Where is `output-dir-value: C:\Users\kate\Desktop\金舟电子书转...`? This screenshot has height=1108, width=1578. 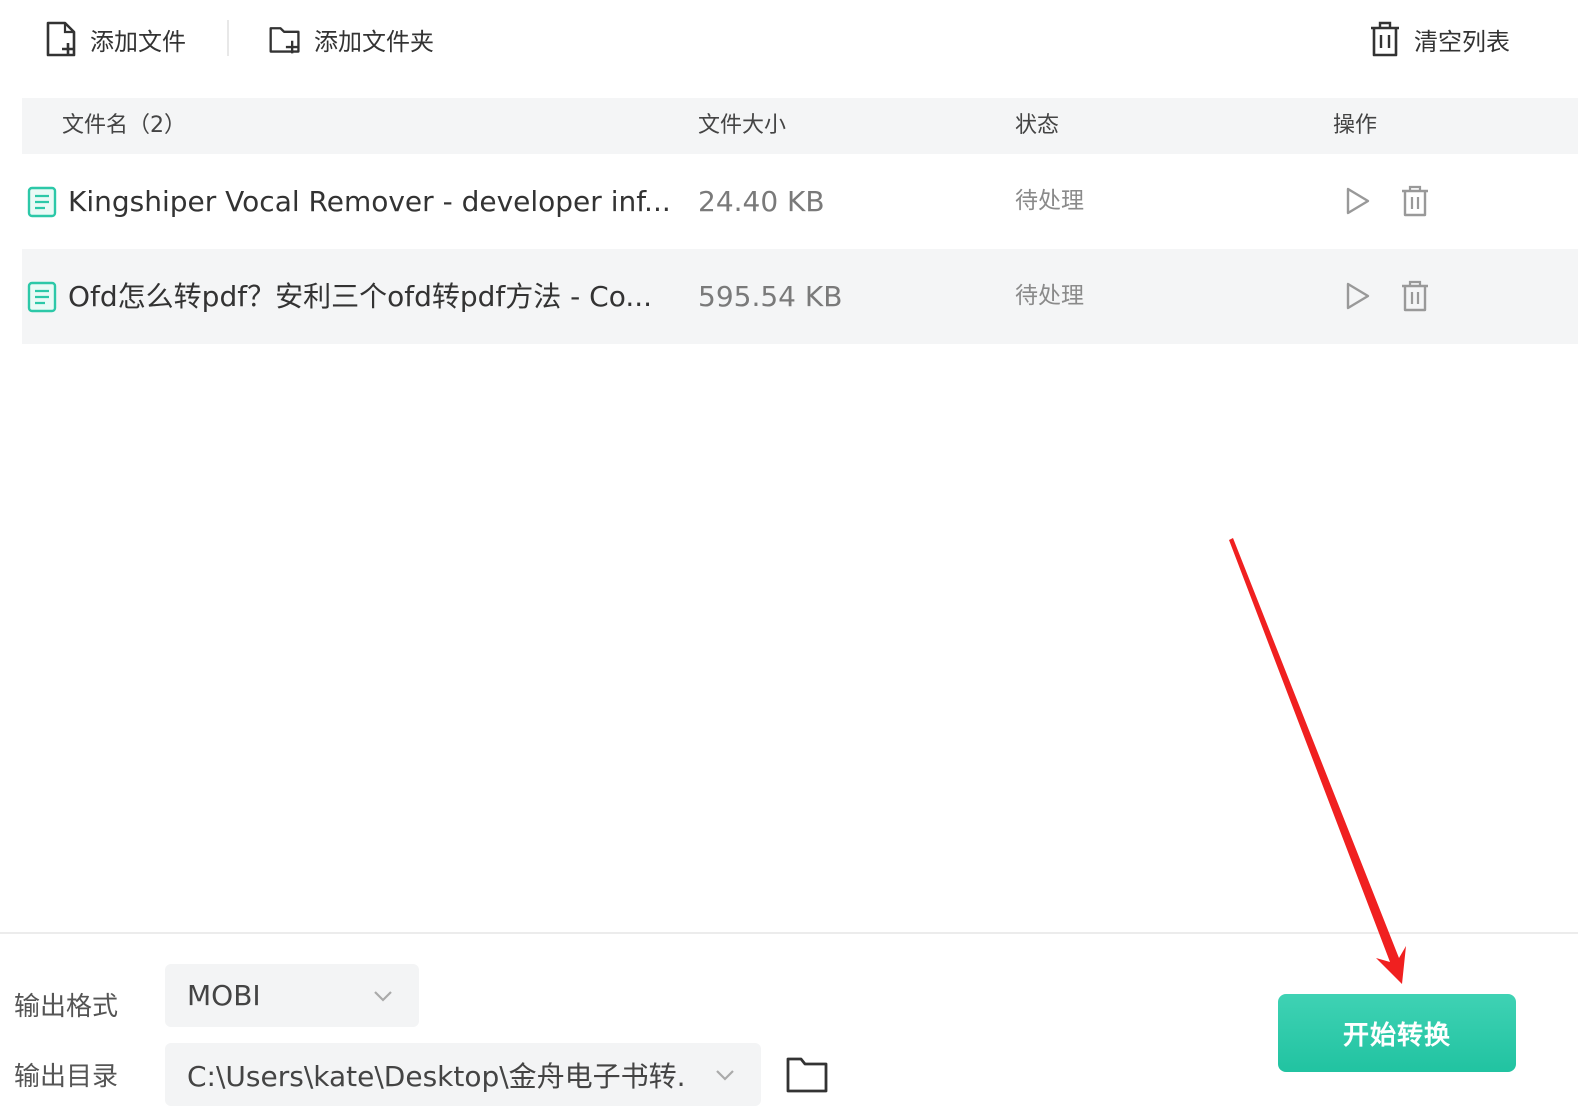 output-dir-value: C:\Users\kate\Desktop\金舟电子书转... is located at coordinates (436, 1076).